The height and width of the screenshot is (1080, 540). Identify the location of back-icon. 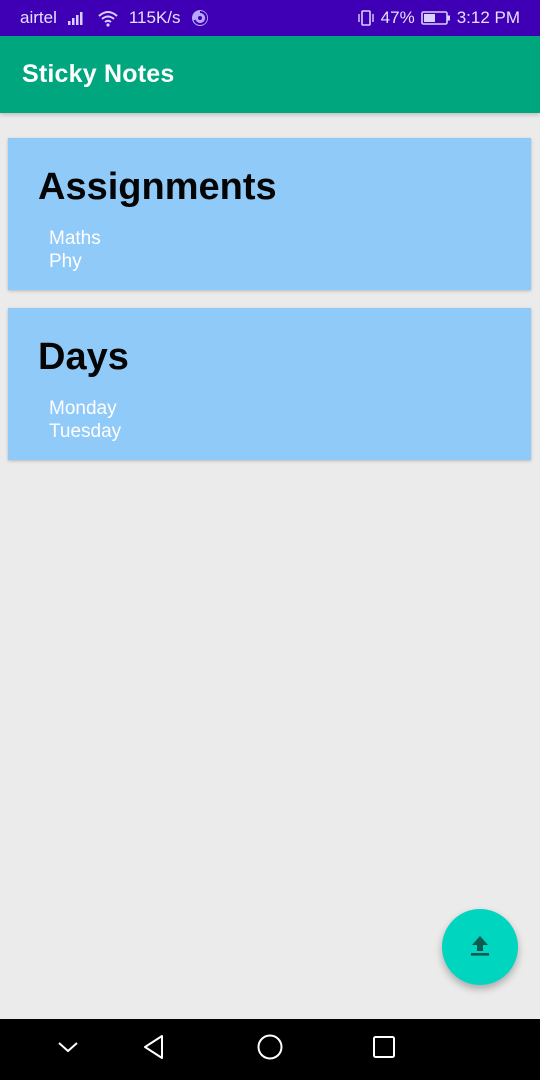
(154, 1049).